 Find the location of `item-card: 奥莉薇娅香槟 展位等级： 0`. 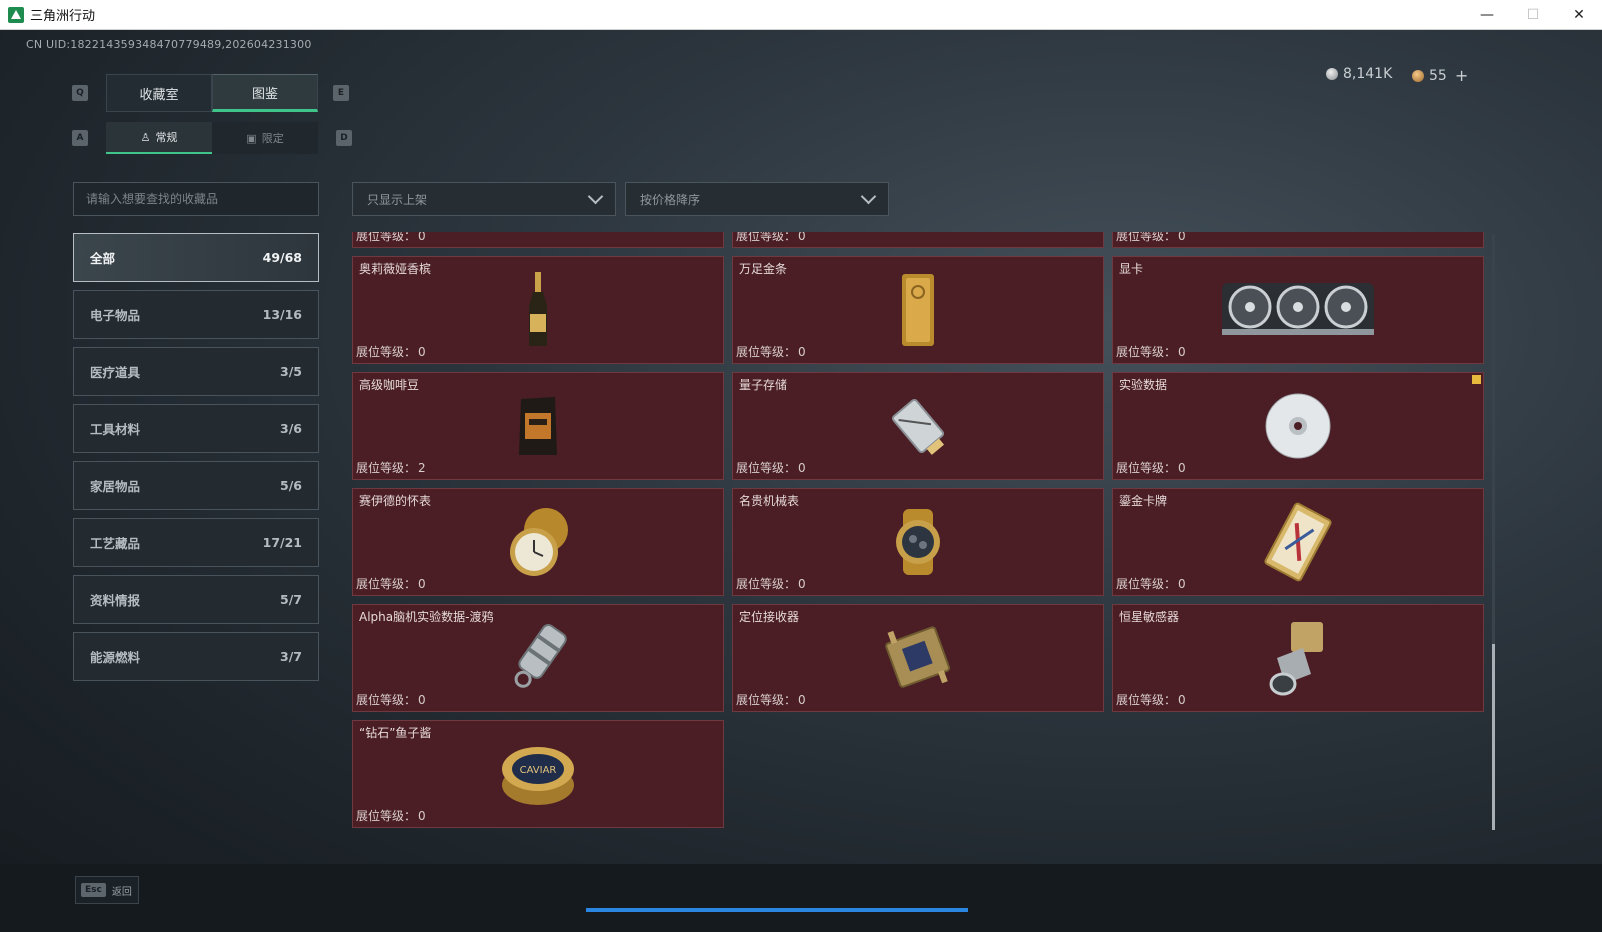

item-card: 奥莉薇娅香槟 展位等级： 0 is located at coordinates (538, 310).